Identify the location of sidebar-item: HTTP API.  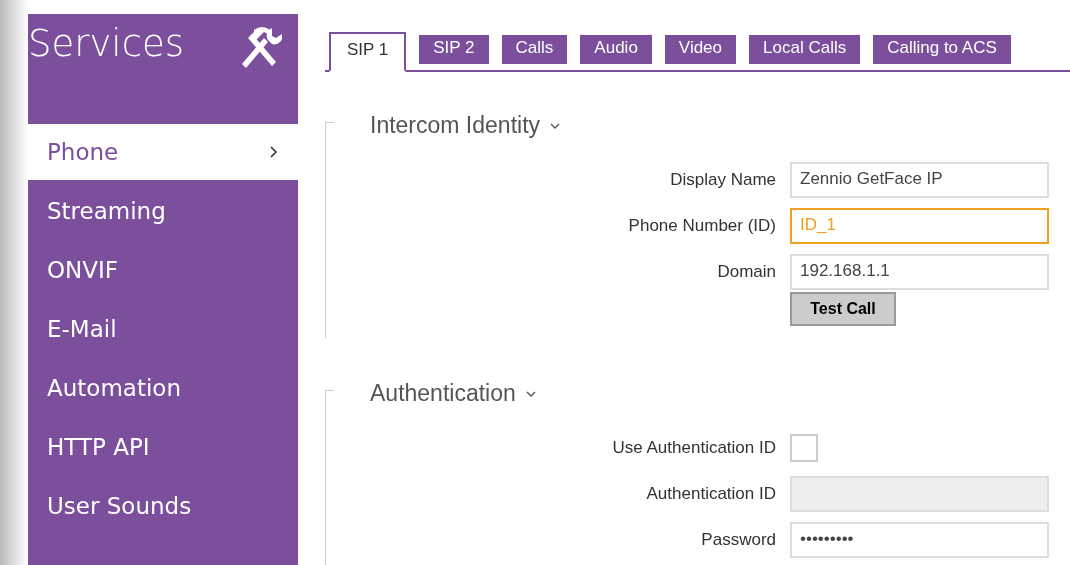
(163, 447).